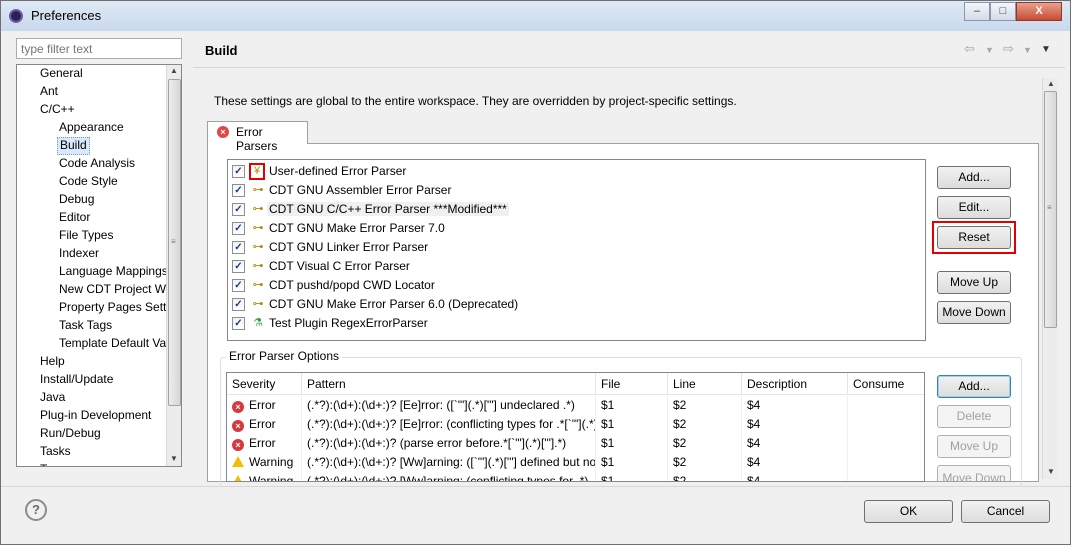 The height and width of the screenshot is (545, 1071). I want to click on parser-list-item: ✓ ⊶ CDT Visual C Error Parser, so click(512, 266).